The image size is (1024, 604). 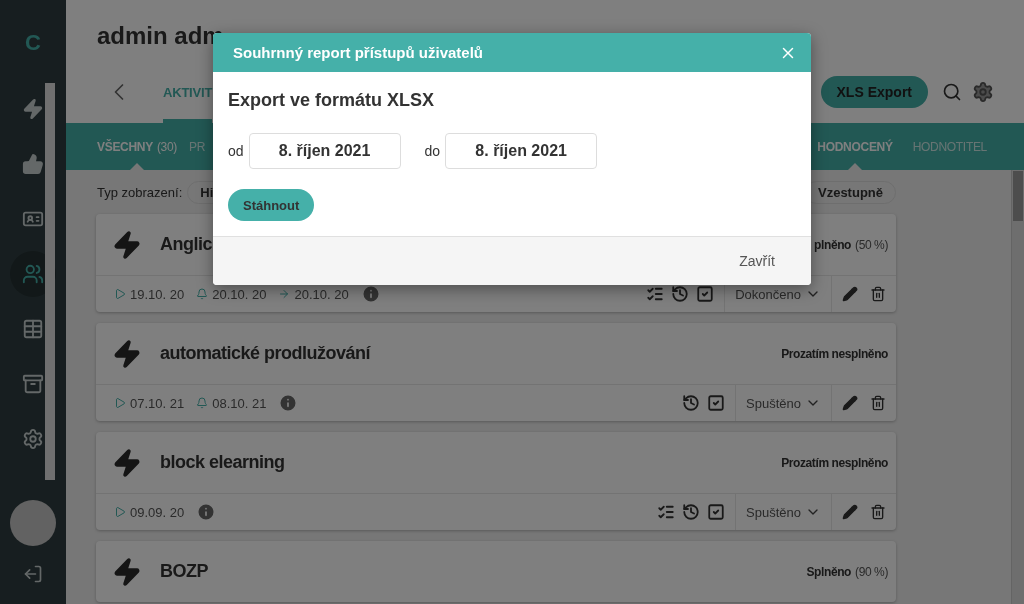 What do you see at coordinates (521, 151) in the screenshot?
I see `to-date-field: 8. říjen 2021` at bounding box center [521, 151].